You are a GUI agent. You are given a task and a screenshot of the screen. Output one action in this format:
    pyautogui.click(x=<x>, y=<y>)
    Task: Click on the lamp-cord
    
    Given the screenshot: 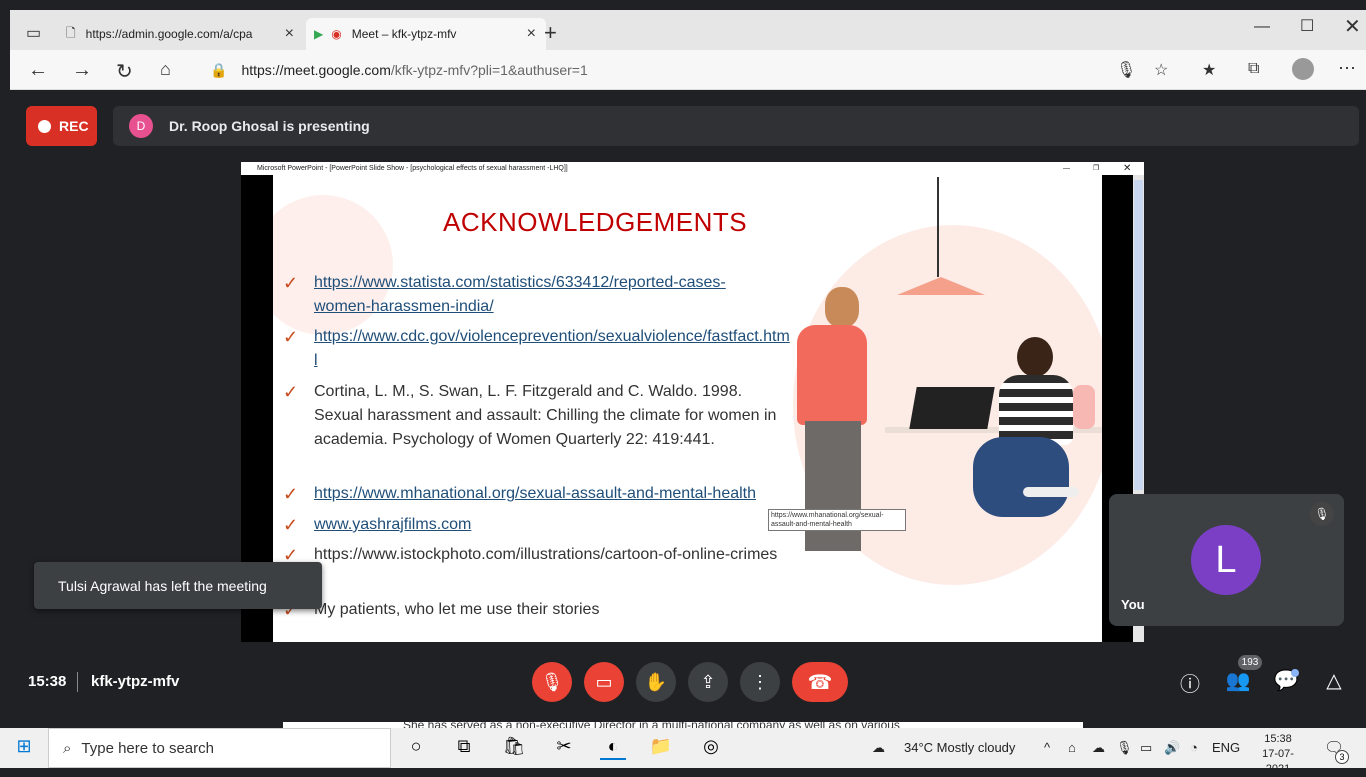 What is the action you would take?
    pyautogui.click(x=938, y=227)
    